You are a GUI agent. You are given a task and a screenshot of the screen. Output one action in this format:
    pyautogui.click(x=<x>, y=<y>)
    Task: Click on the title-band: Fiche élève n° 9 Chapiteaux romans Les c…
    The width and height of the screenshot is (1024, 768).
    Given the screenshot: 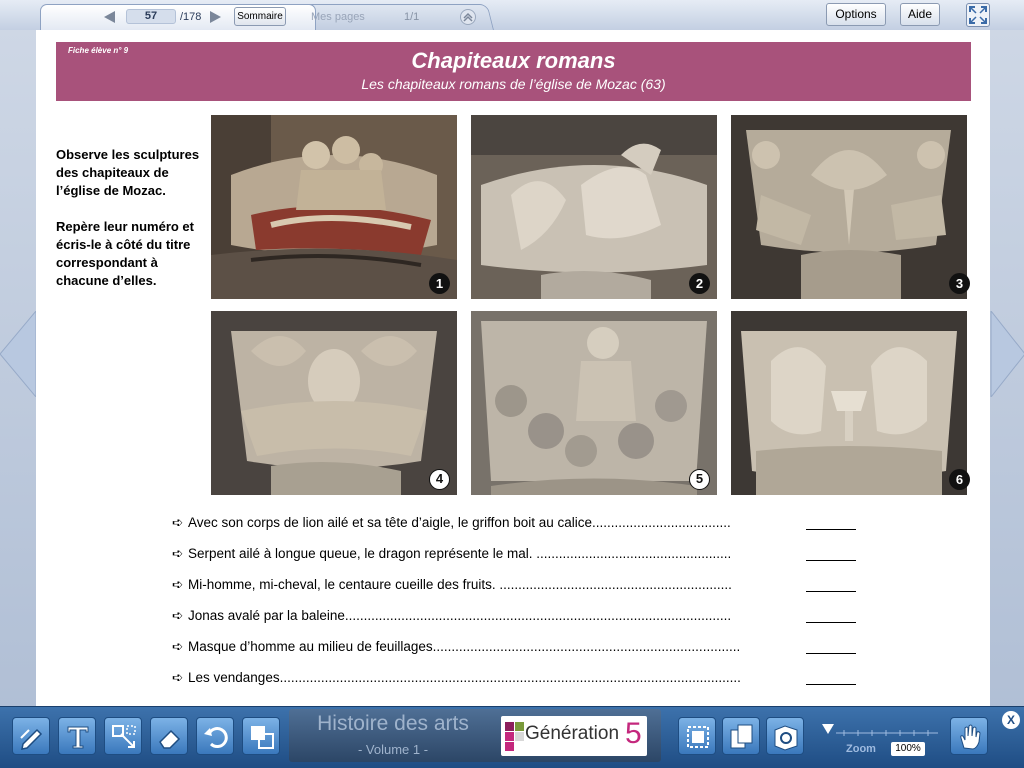 What is the action you would take?
    pyautogui.click(x=513, y=71)
    